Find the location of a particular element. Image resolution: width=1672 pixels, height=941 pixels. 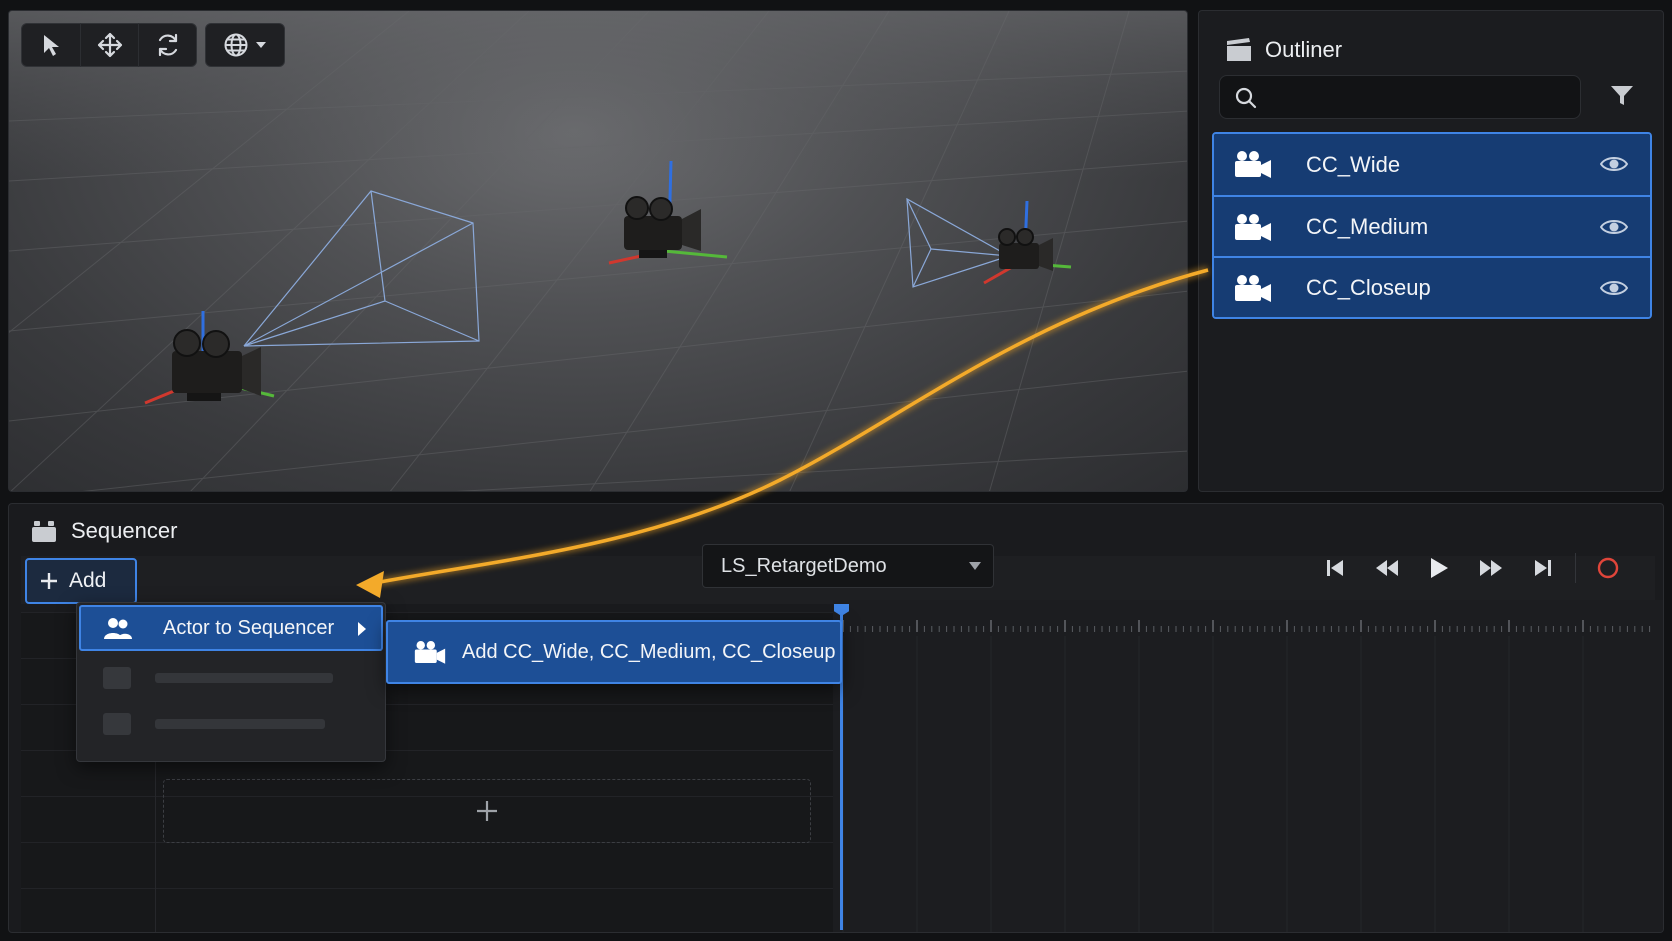

globe-dropdown is located at coordinates (245, 45).